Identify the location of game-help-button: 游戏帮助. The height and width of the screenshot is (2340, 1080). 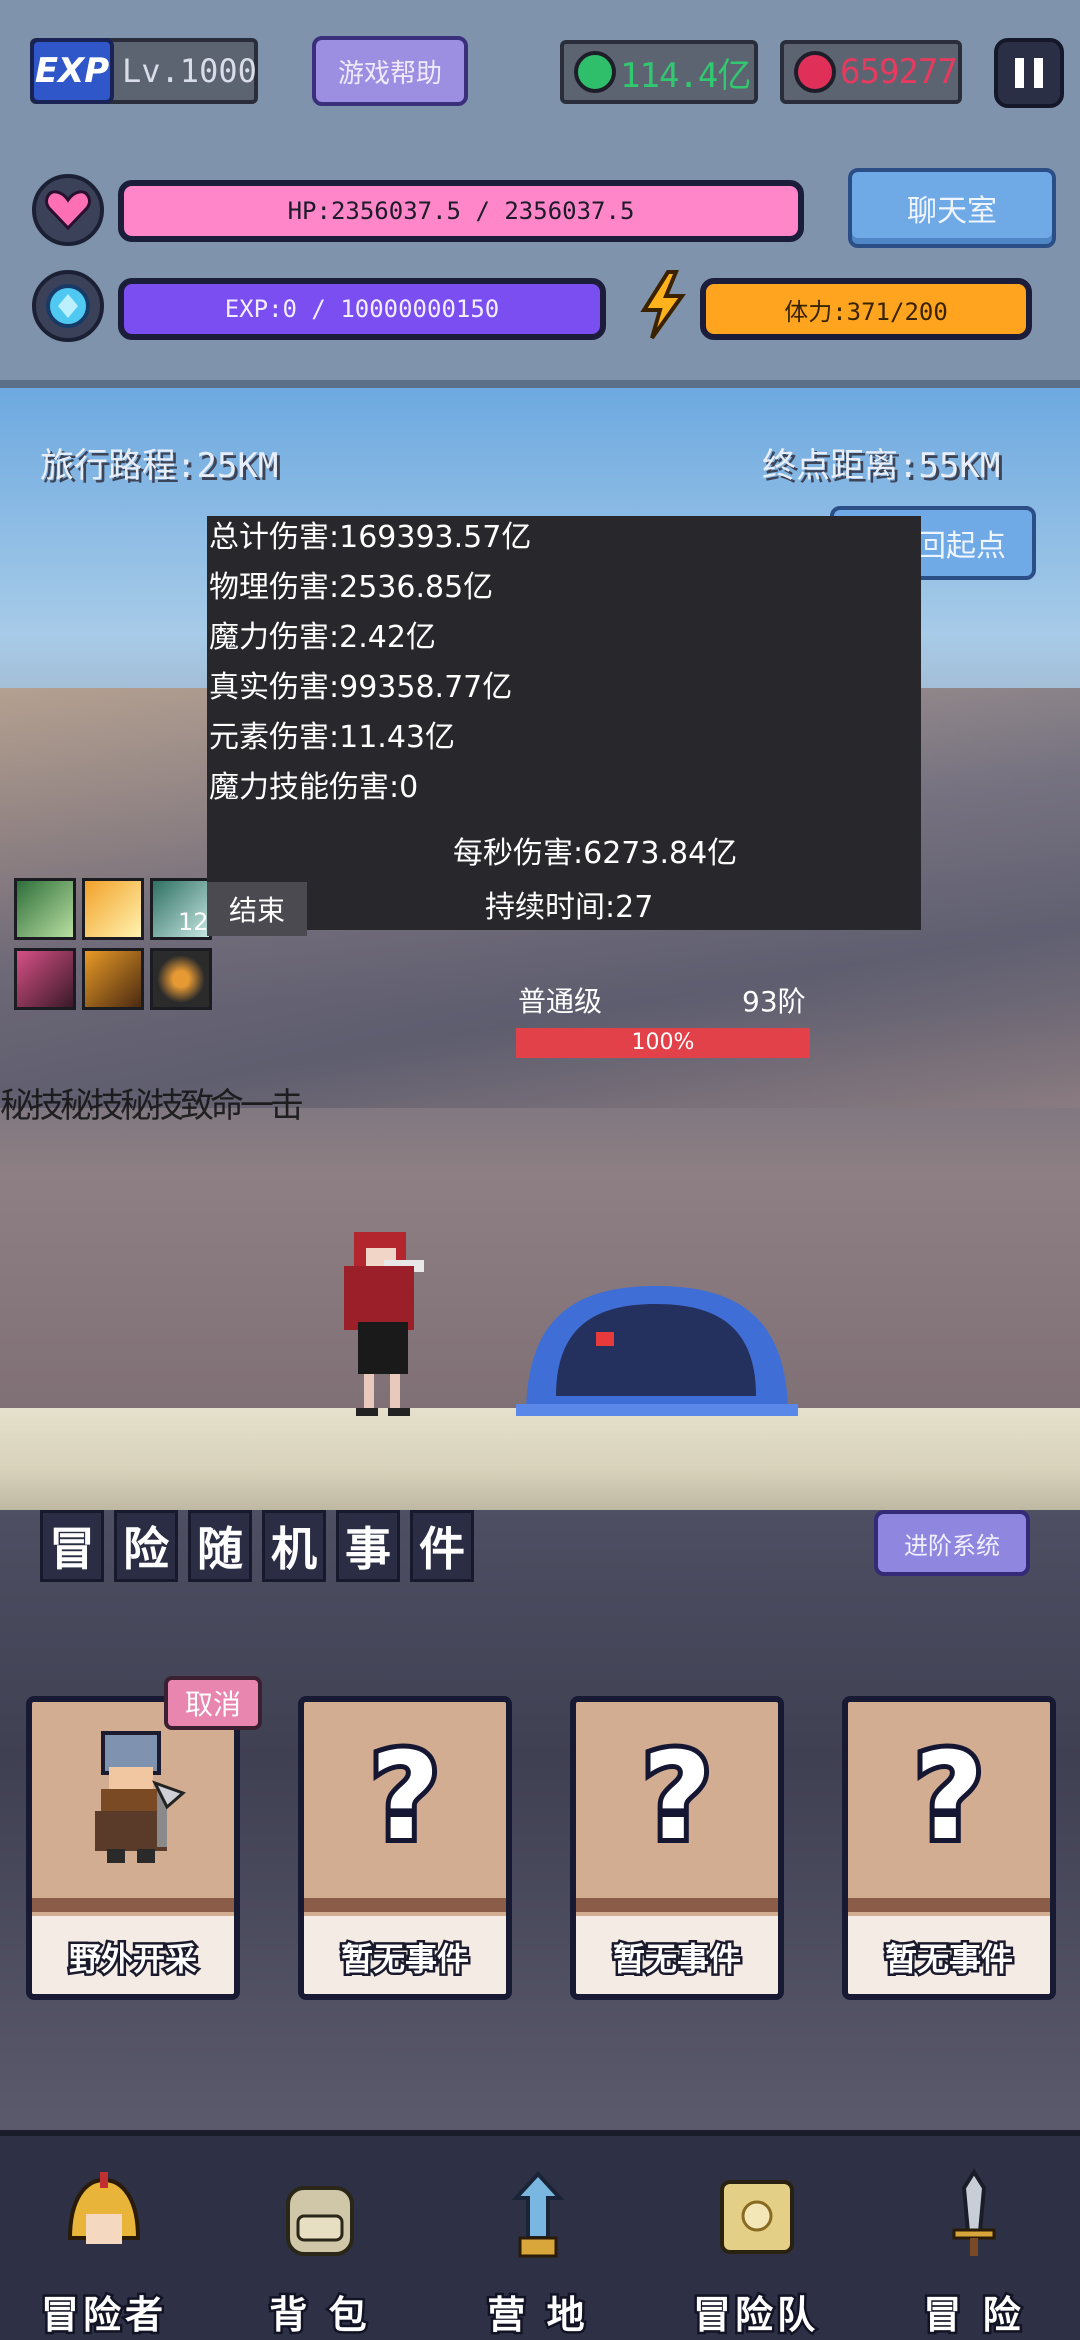
(390, 71).